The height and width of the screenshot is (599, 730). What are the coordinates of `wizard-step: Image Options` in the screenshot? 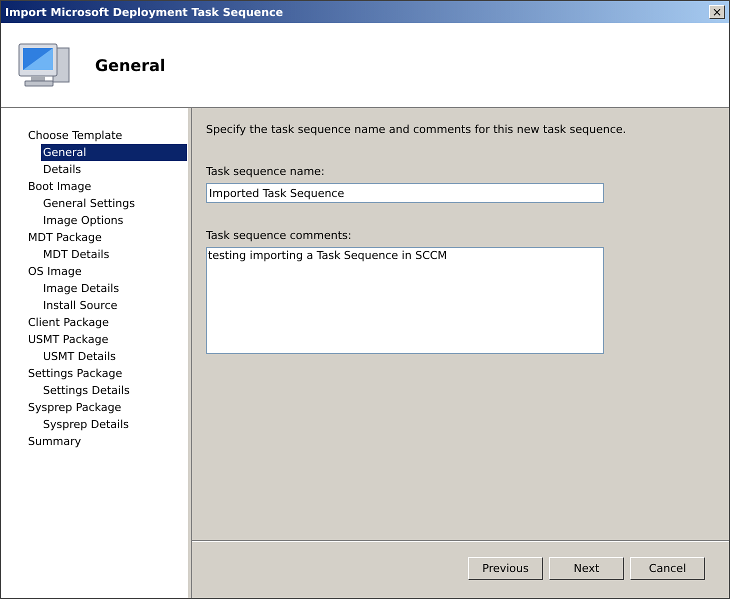 It's located at (114, 220).